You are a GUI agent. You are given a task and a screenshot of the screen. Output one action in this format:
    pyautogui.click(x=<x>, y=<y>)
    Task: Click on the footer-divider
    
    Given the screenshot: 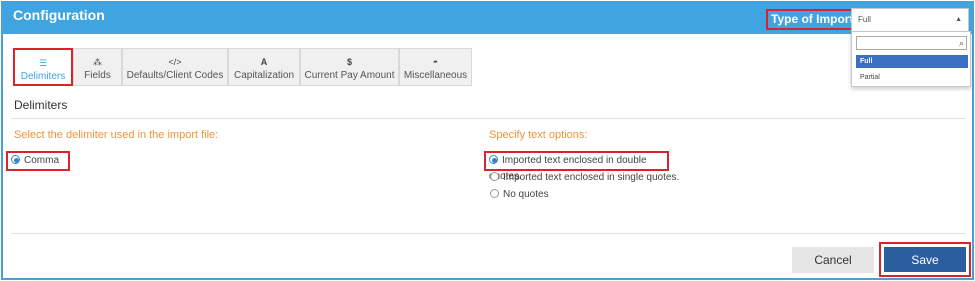 What is the action you would take?
    pyautogui.click(x=488, y=233)
    